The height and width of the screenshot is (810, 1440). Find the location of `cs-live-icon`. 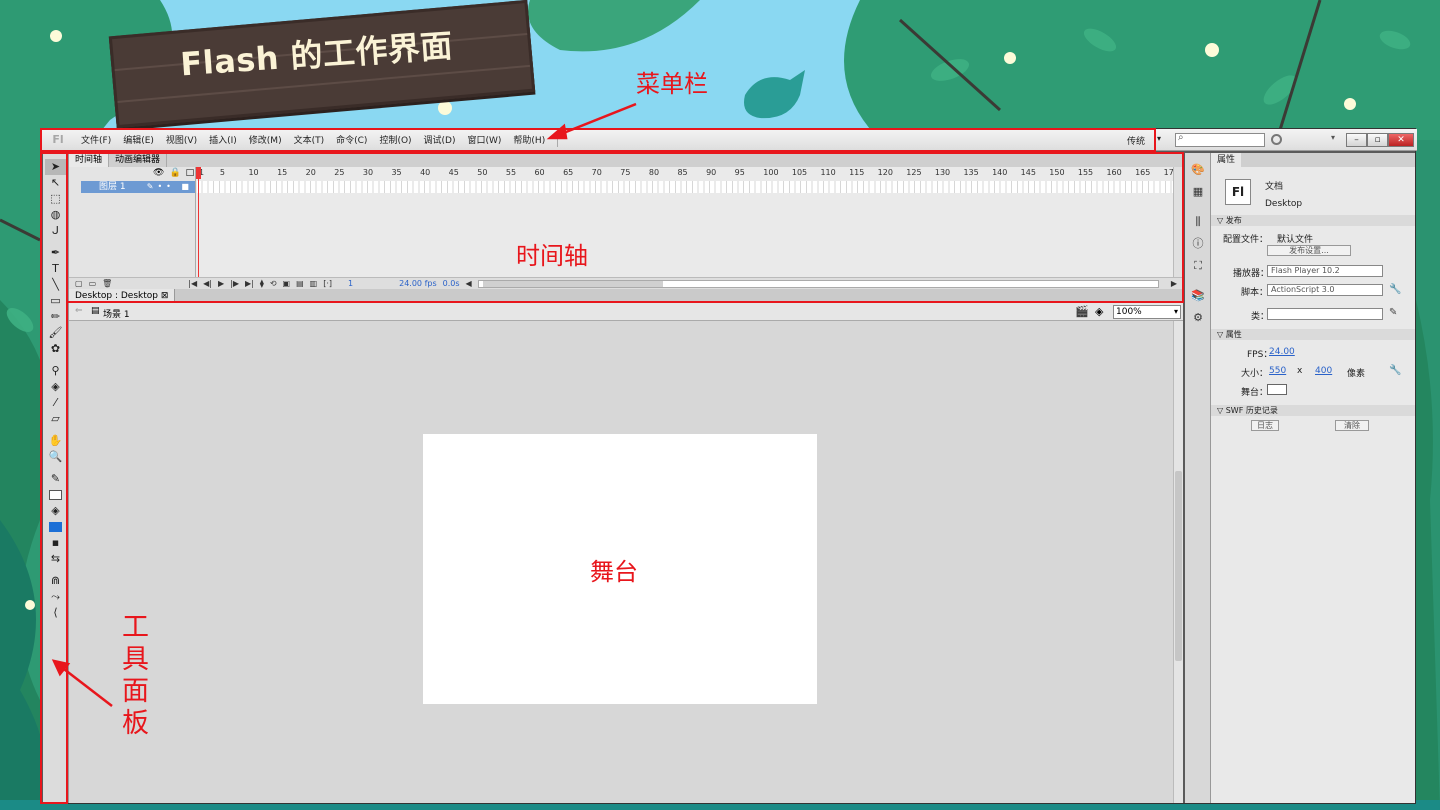

cs-live-icon is located at coordinates (1276, 139).